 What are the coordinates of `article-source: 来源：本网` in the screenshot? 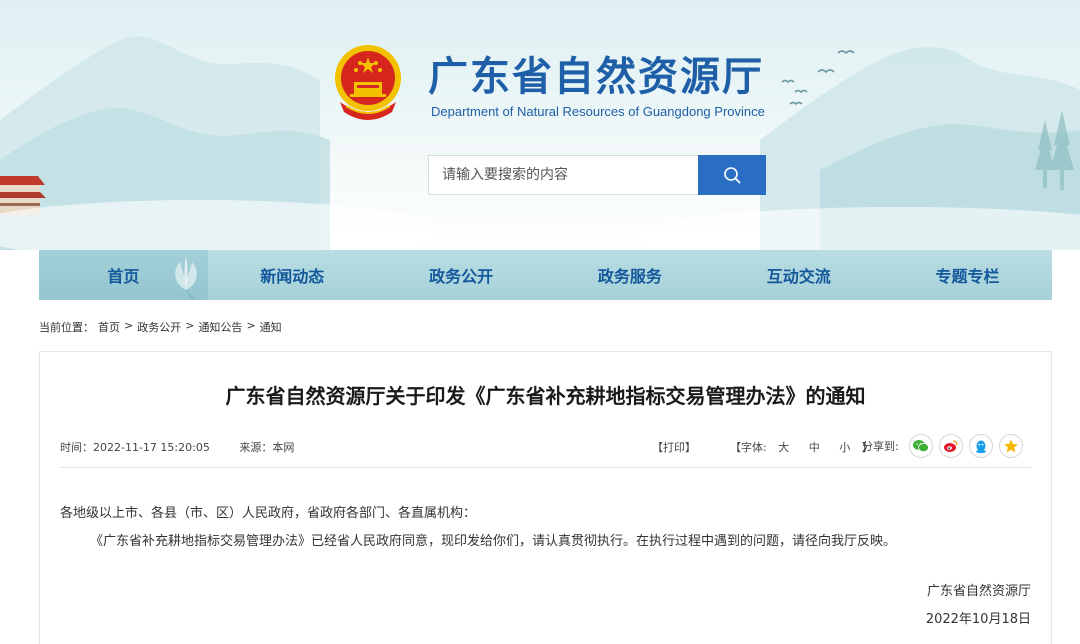 It's located at (267, 447).